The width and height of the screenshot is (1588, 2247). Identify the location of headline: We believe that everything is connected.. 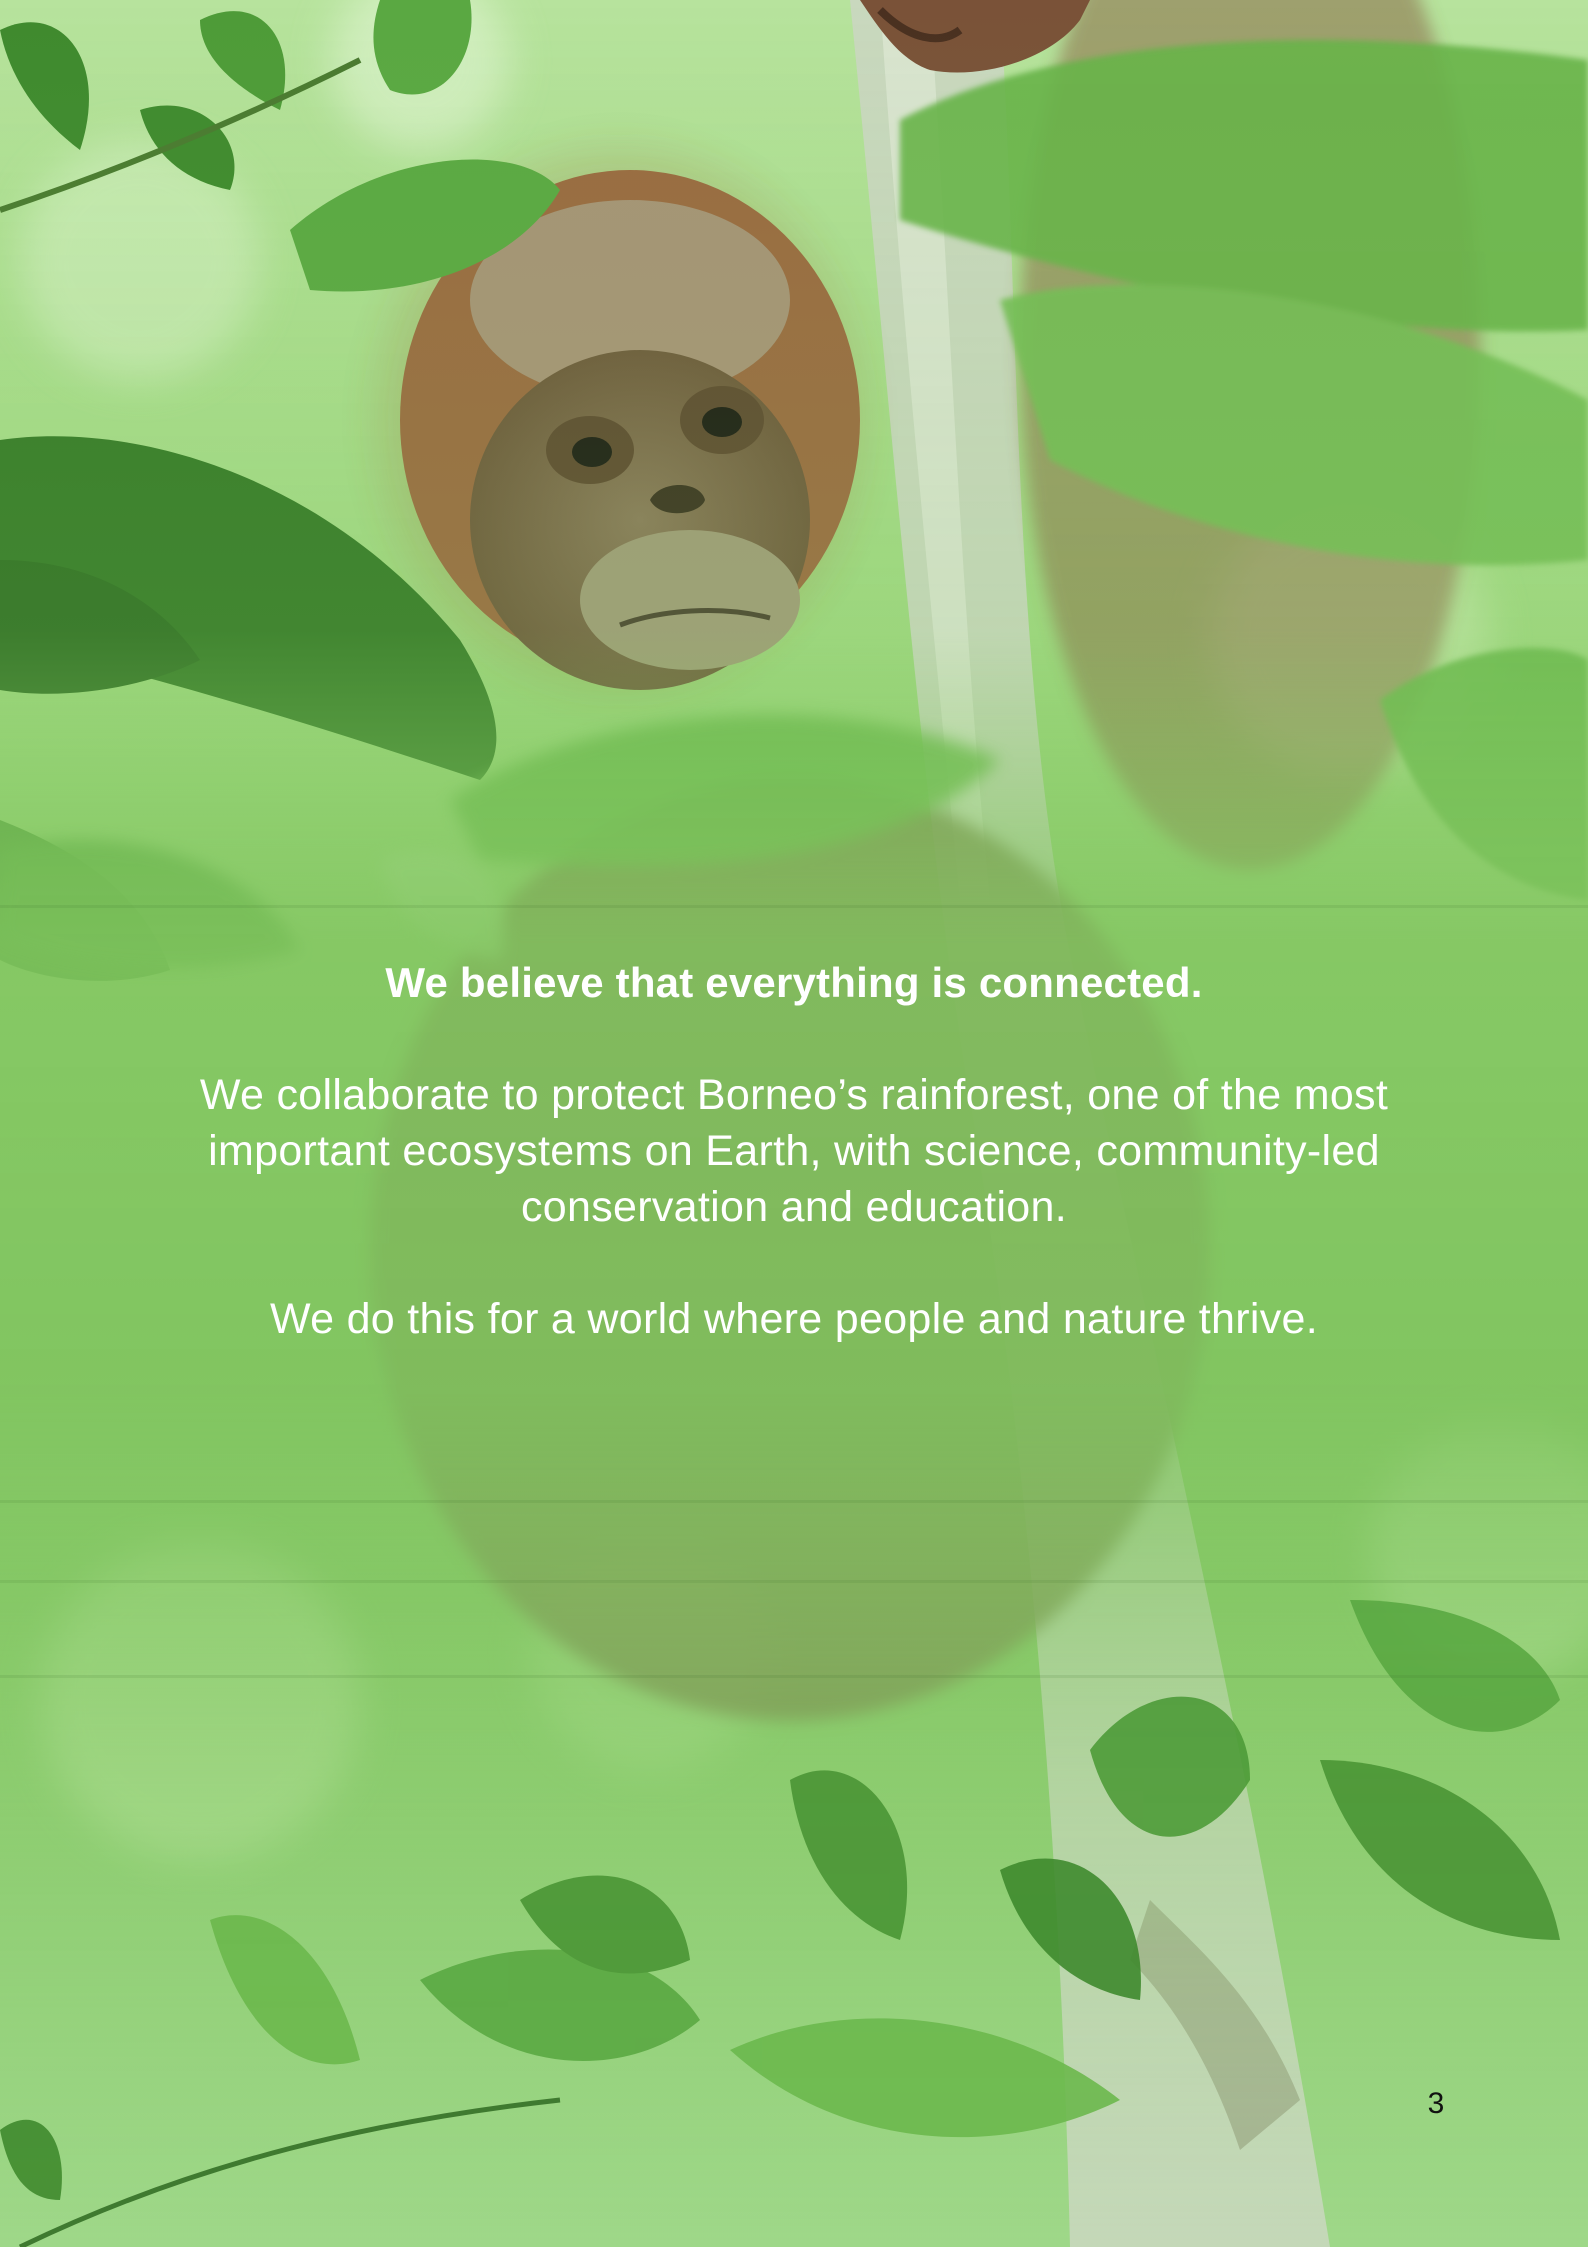
(794, 982).